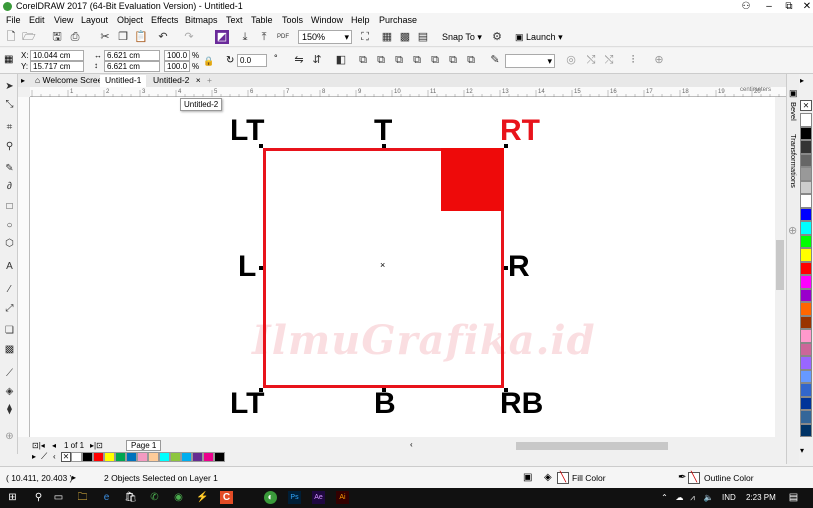 The height and width of the screenshot is (508, 813). What do you see at coordinates (9, 127) in the screenshot?
I see `crop-tool-icon: ⌗` at bounding box center [9, 127].